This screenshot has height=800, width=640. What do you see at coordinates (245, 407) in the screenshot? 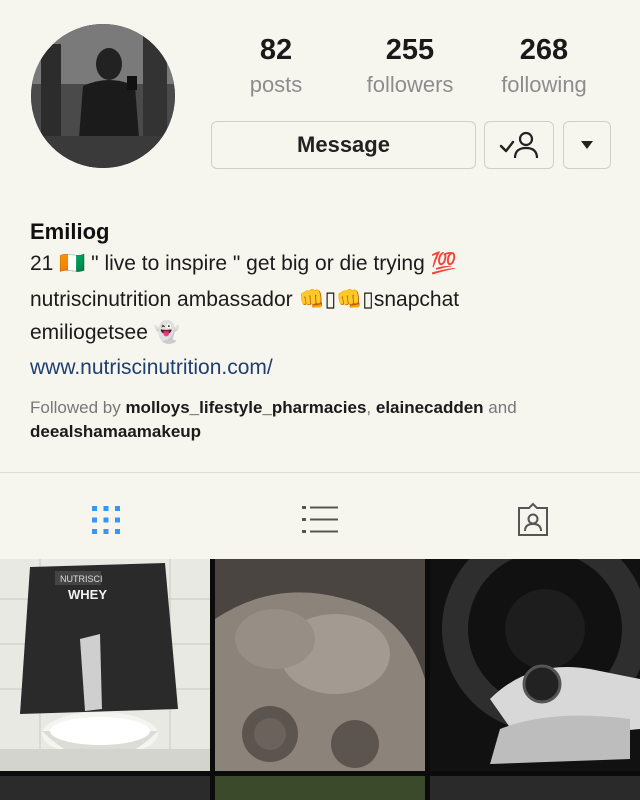
I see `followed-by-user-1: molloys_lifestyle_pharmacies` at bounding box center [245, 407].